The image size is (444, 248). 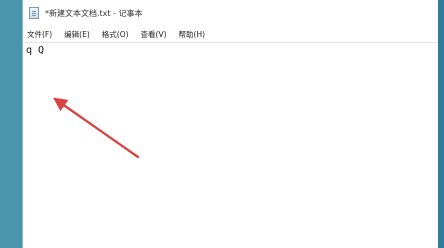 I want to click on notepad-icon, so click(x=34, y=13).